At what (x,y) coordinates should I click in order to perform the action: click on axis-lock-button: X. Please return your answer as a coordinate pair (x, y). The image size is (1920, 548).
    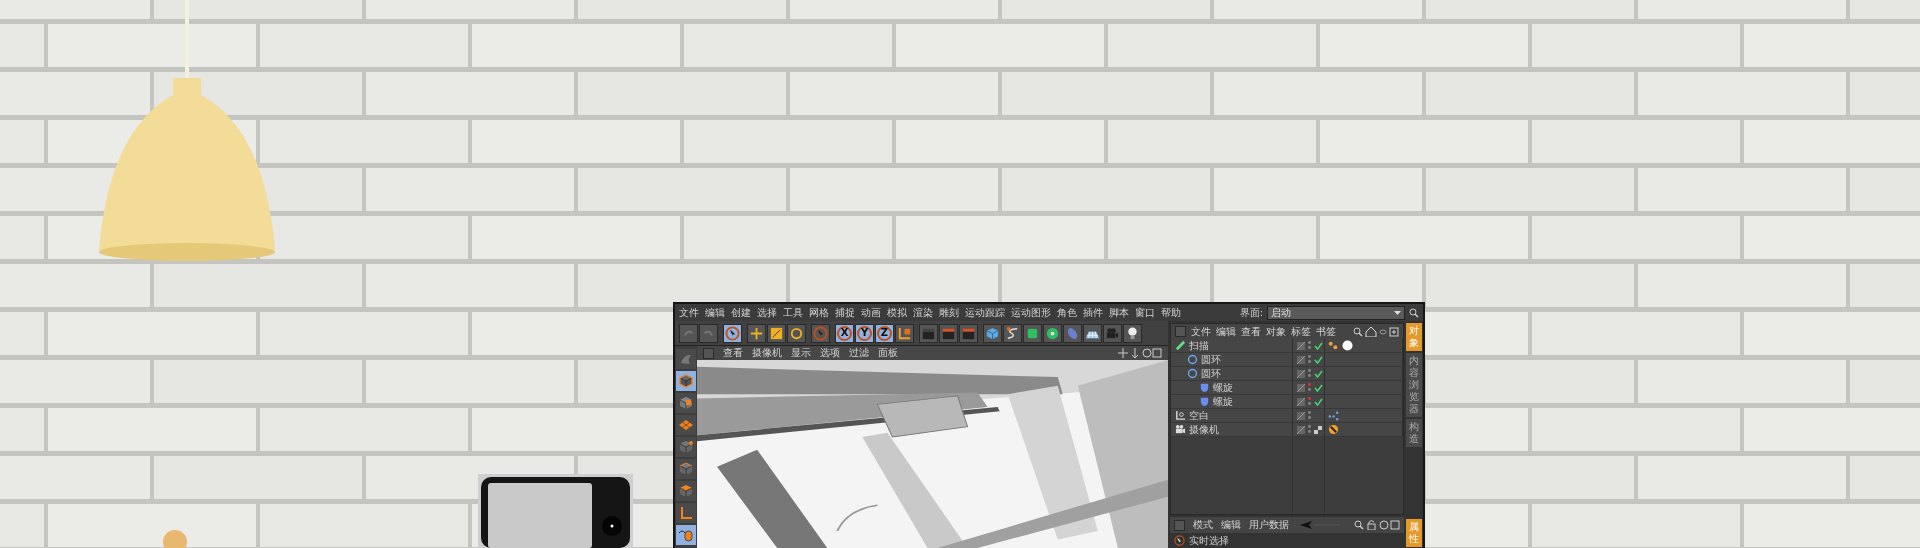
    Looking at the image, I should click on (844, 333).